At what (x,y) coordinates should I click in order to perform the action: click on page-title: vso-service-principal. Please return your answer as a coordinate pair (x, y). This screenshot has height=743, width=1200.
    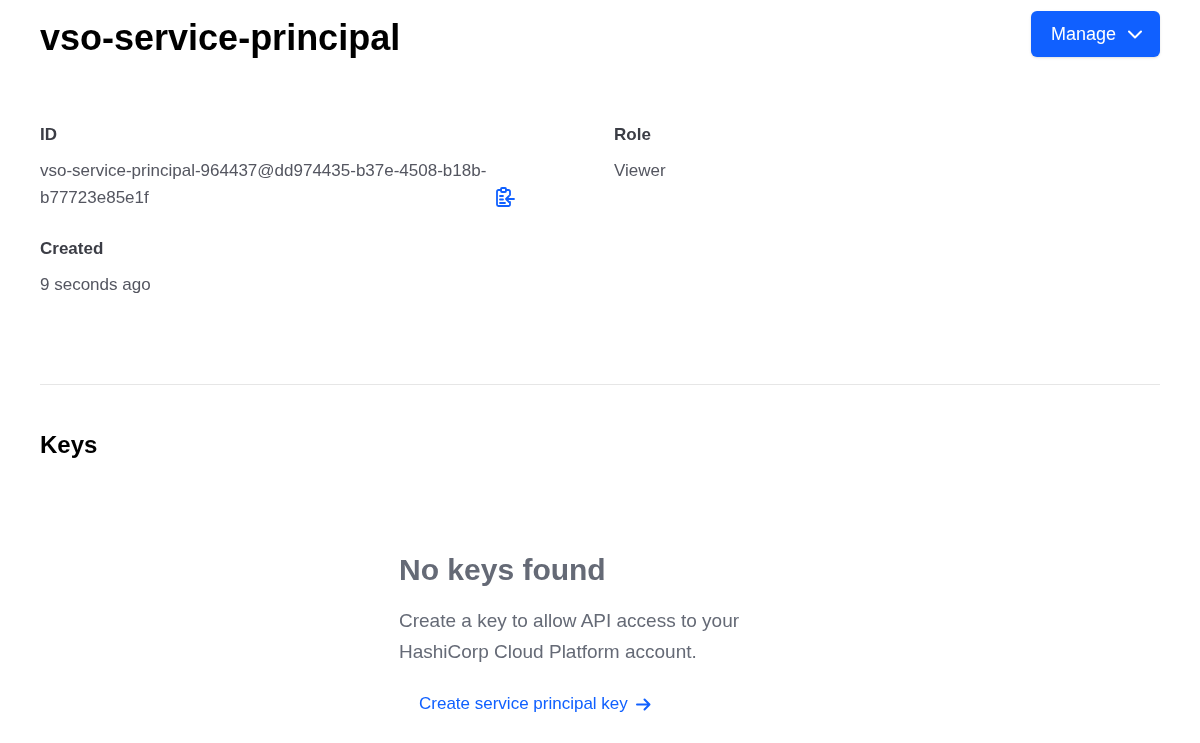
    Looking at the image, I should click on (220, 38).